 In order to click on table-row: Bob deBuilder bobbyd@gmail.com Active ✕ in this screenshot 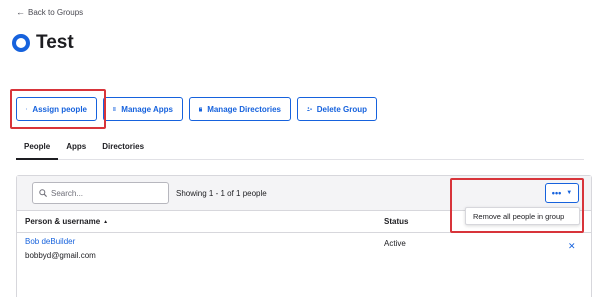, I will do `click(304, 253)`.